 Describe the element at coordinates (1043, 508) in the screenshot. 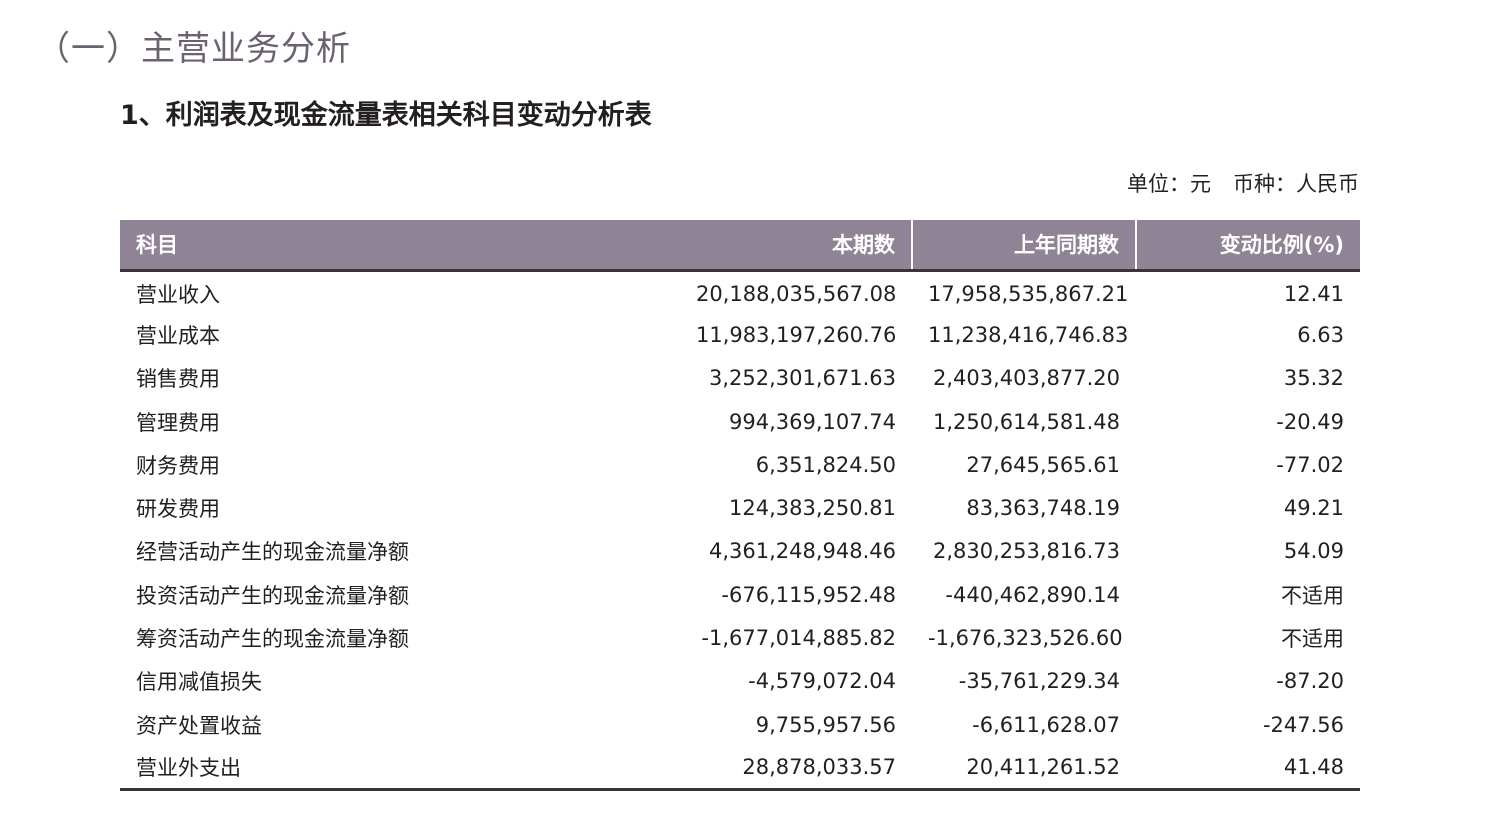

I see `row-prior-value: 83,363,748.19` at that location.